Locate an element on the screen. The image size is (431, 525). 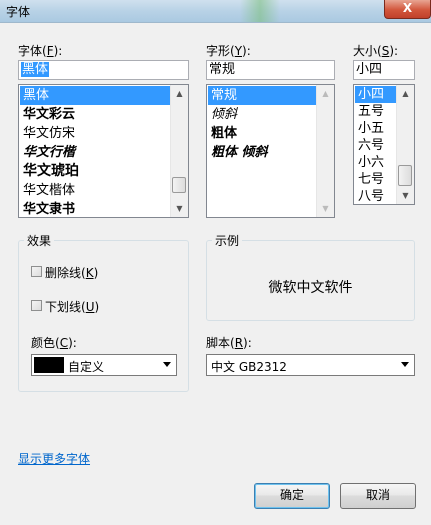
font-size-item: 小五 is located at coordinates (376, 128).